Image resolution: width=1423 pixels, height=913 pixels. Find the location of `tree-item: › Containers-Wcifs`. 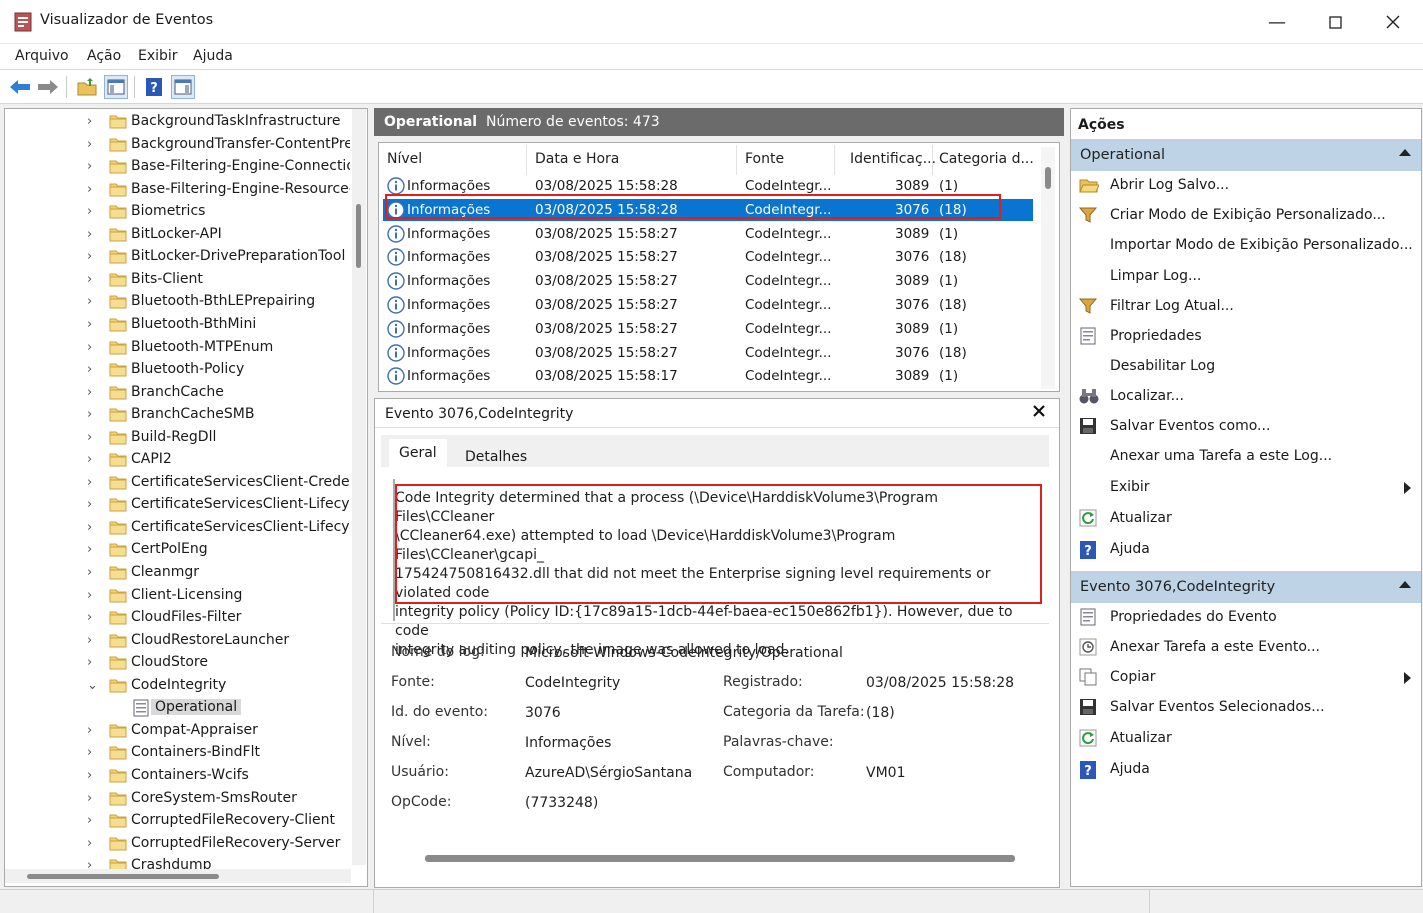

tree-item: › Containers-Wcifs is located at coordinates (177, 776).